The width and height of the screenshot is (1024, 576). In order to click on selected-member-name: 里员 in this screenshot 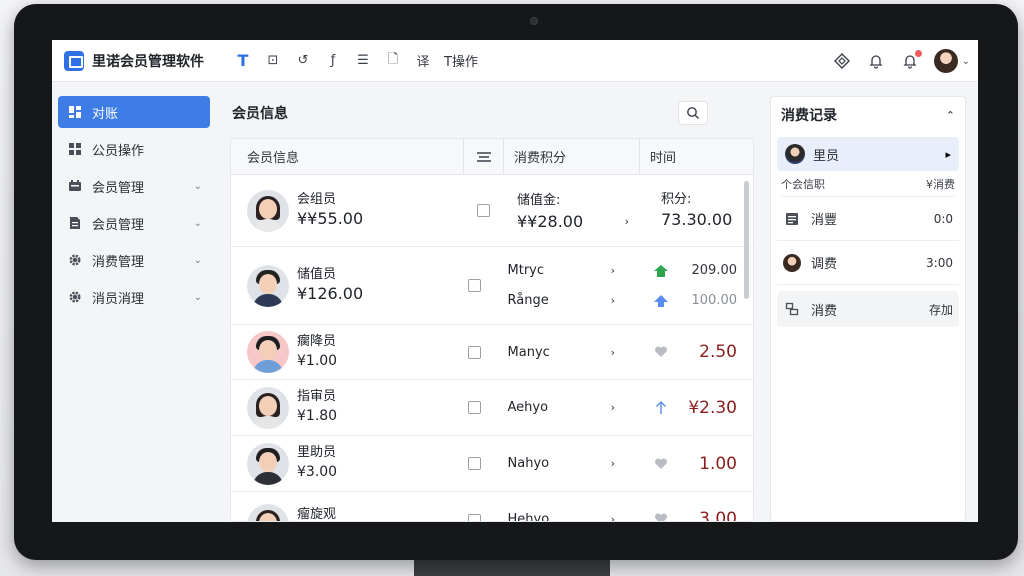, I will do `click(826, 156)`.